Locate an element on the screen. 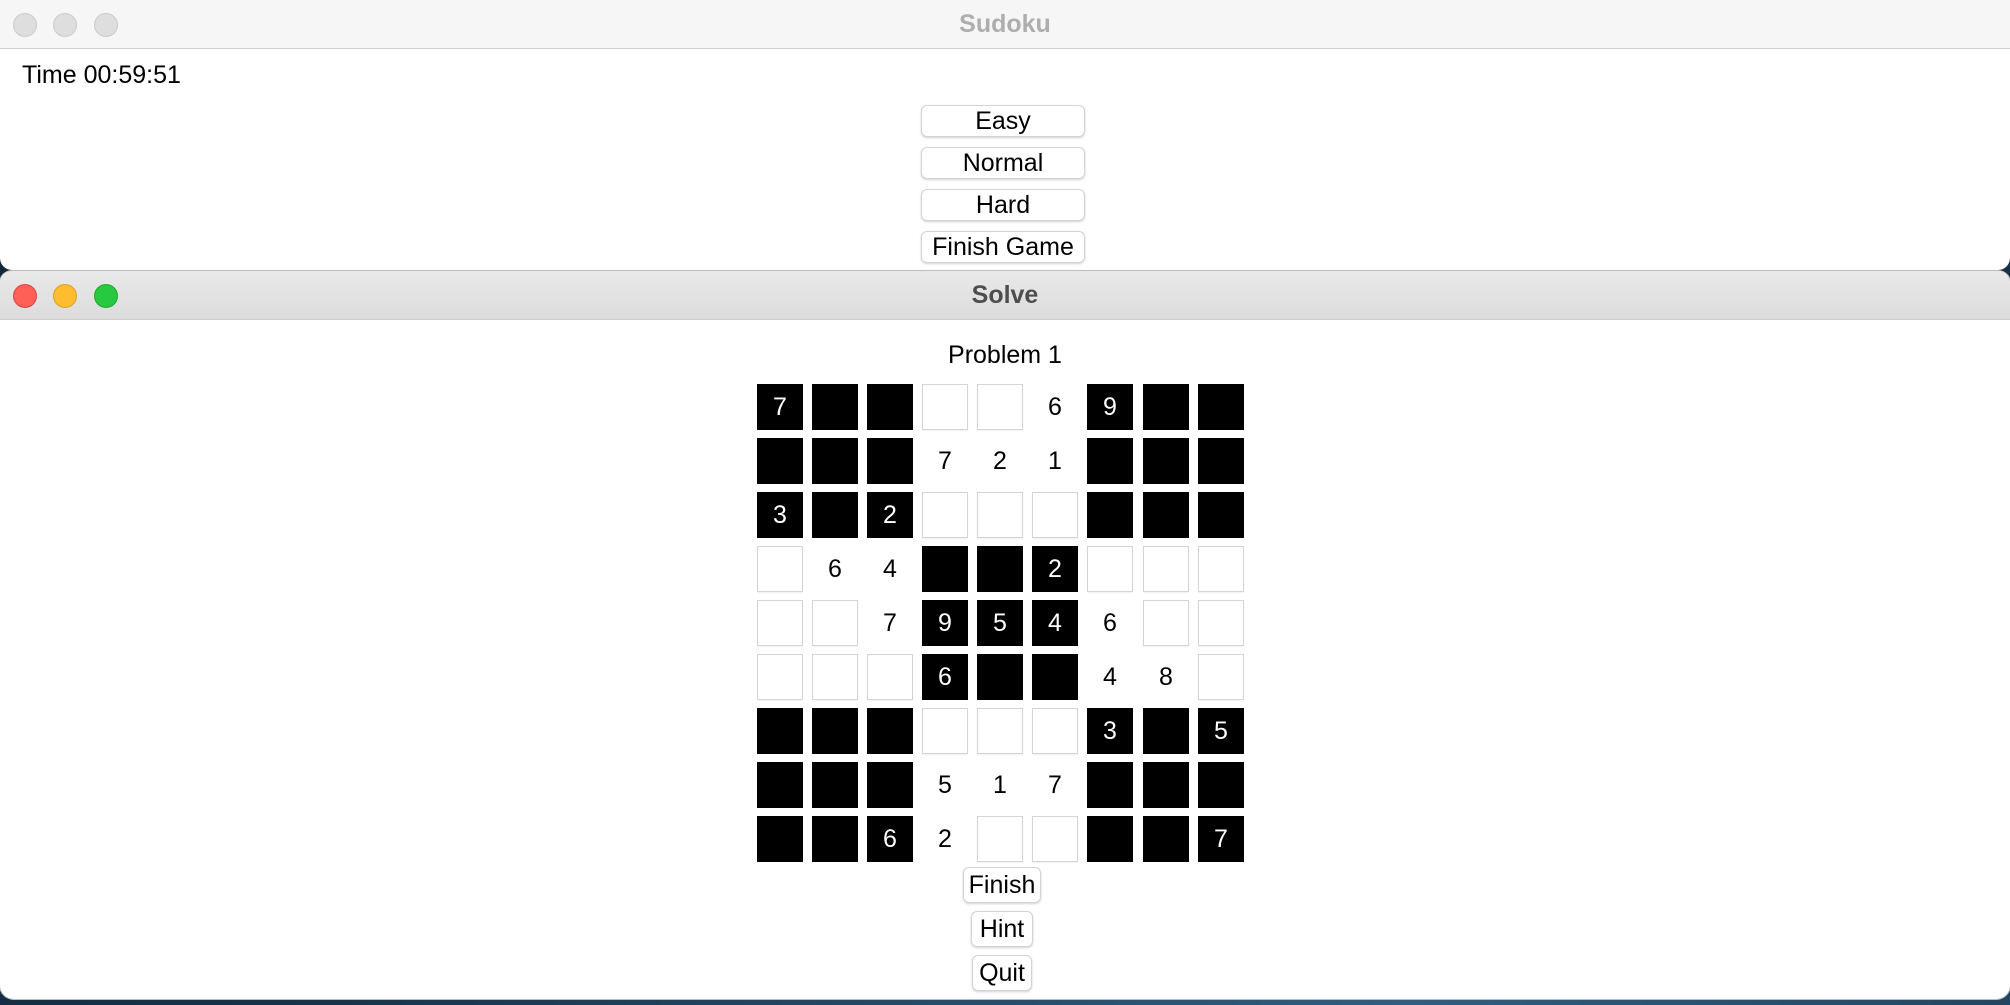  solve-window-title: Solve is located at coordinates (1005, 294).